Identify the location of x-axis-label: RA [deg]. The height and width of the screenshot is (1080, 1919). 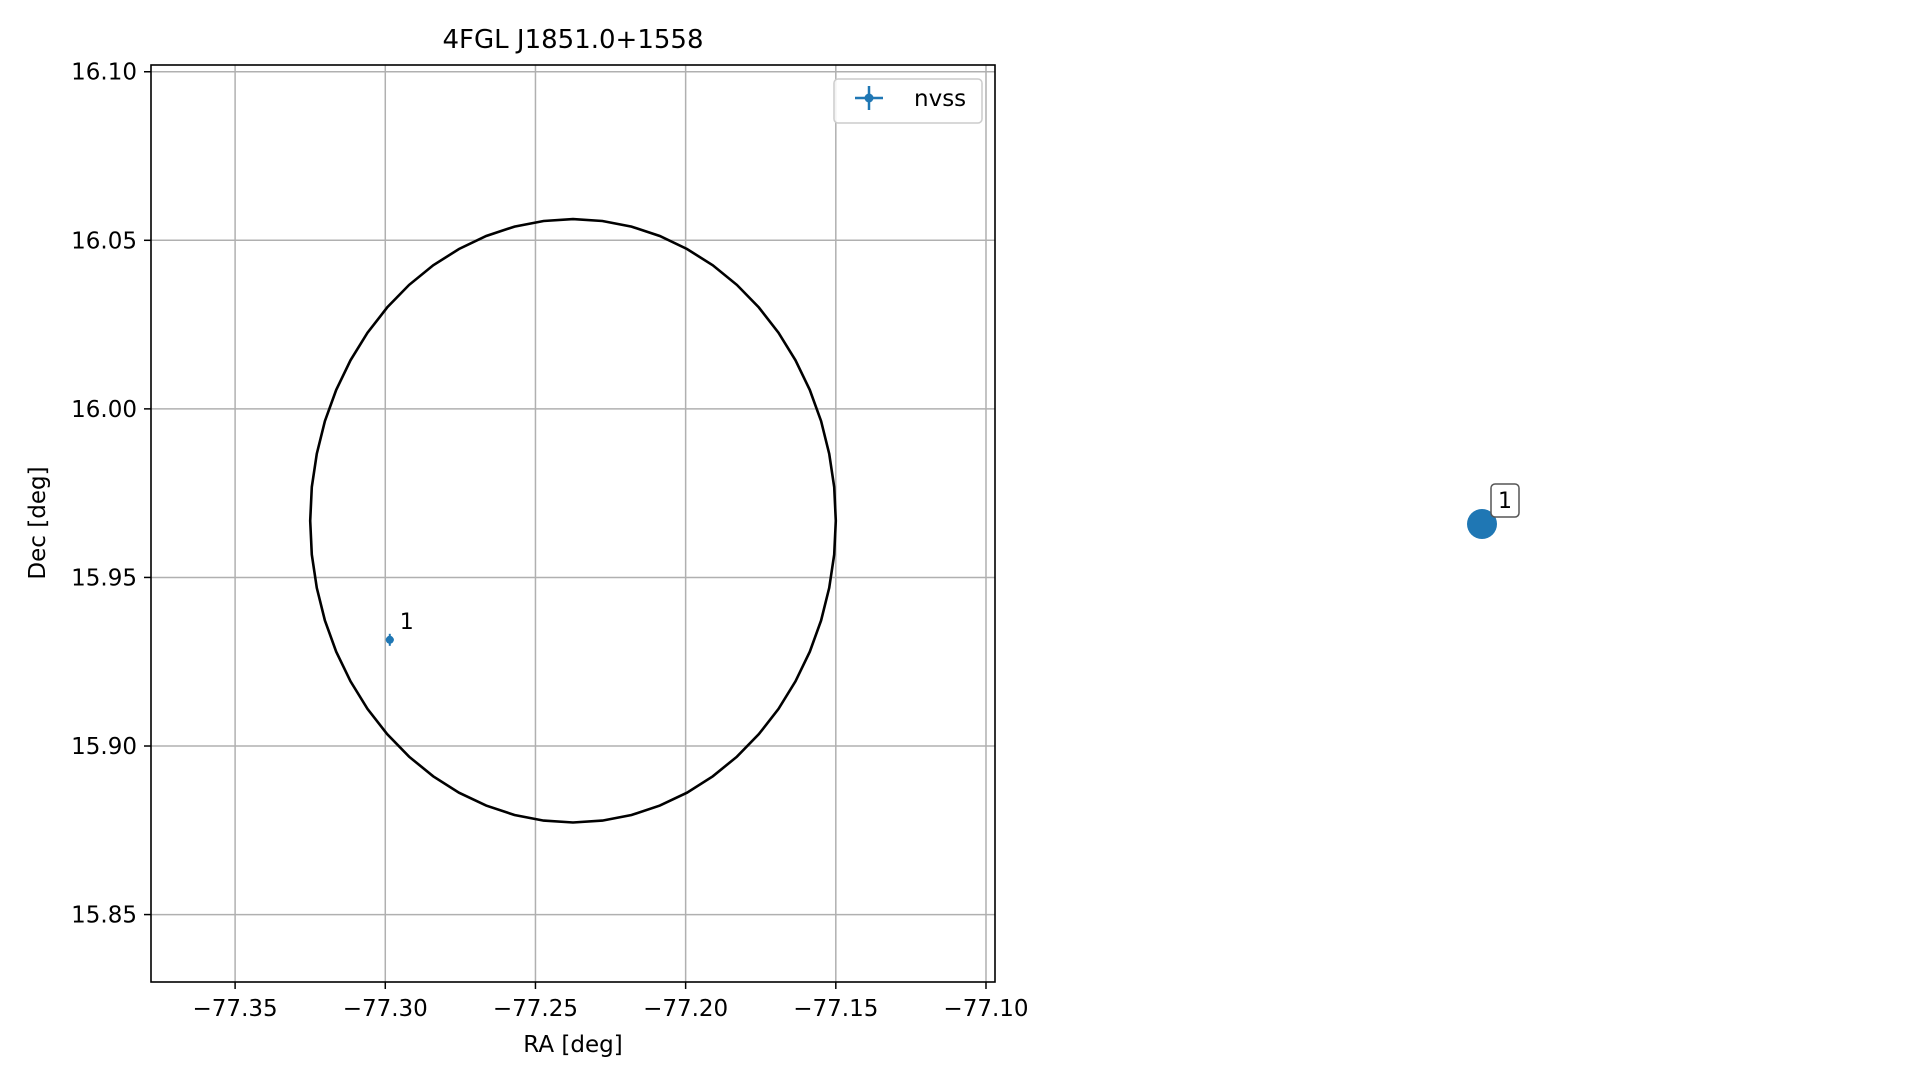
(572, 1045).